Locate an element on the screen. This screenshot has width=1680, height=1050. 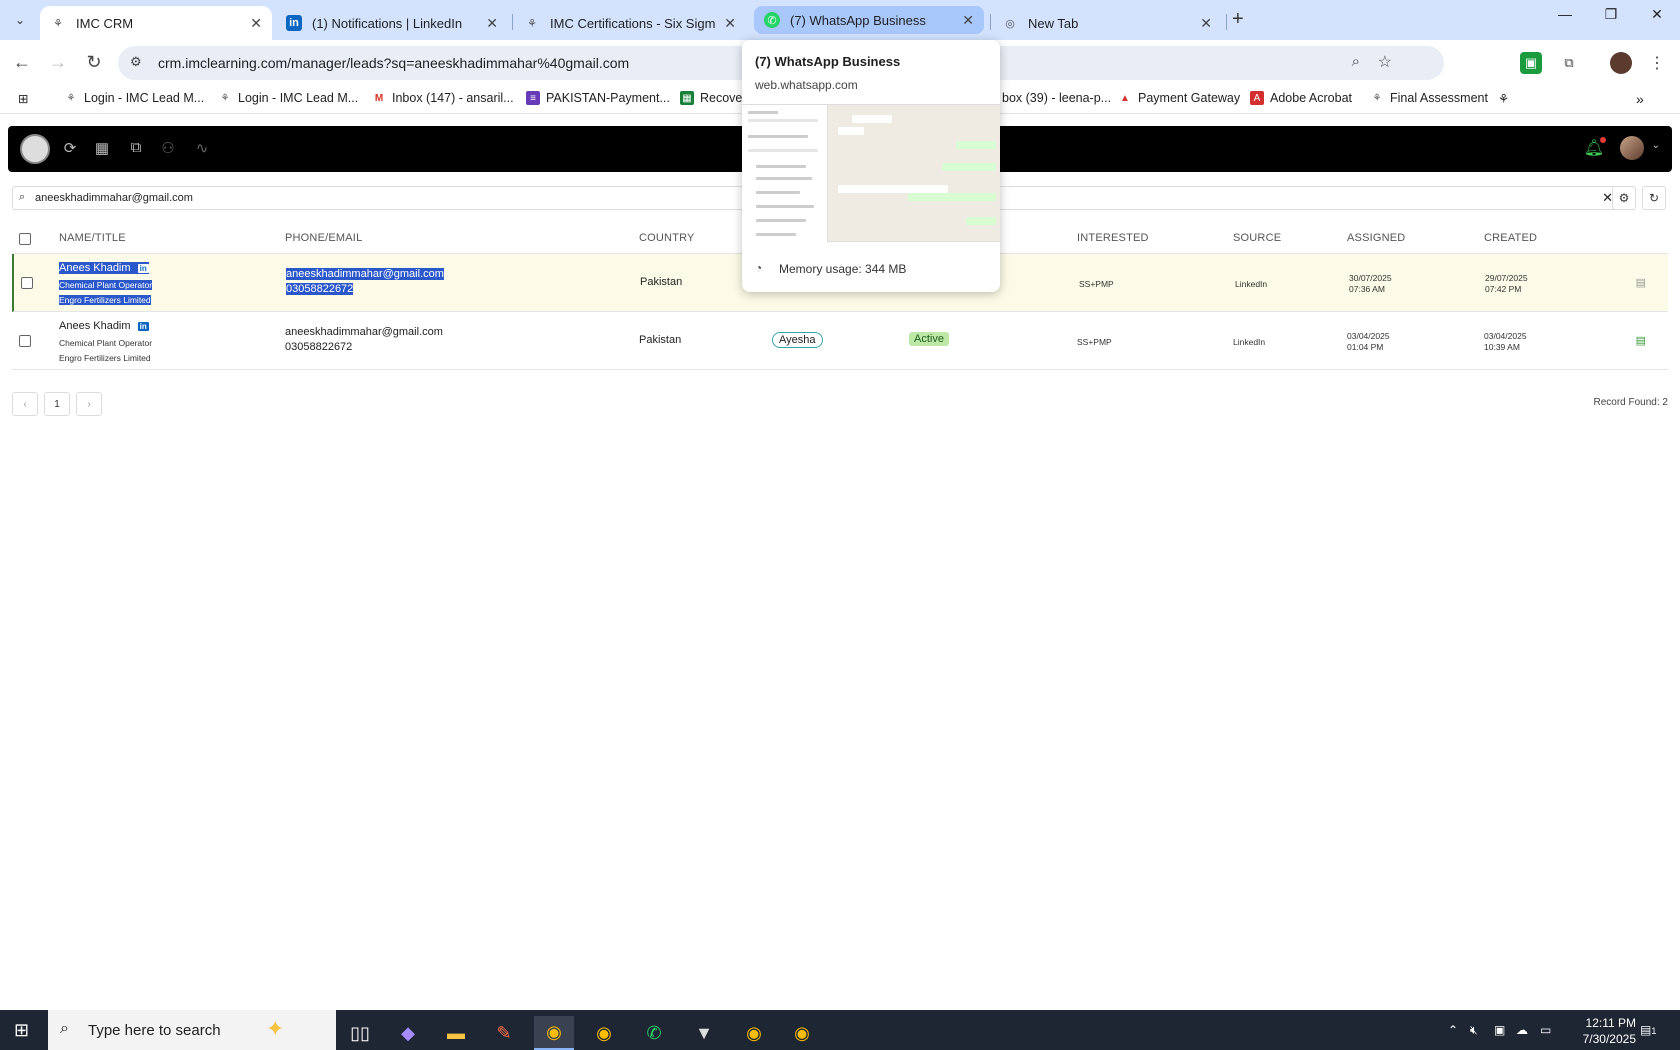
tab-whatsapp-business: ✆ (7) WhatsApp Business ✕ is located at coordinates (869, 20).